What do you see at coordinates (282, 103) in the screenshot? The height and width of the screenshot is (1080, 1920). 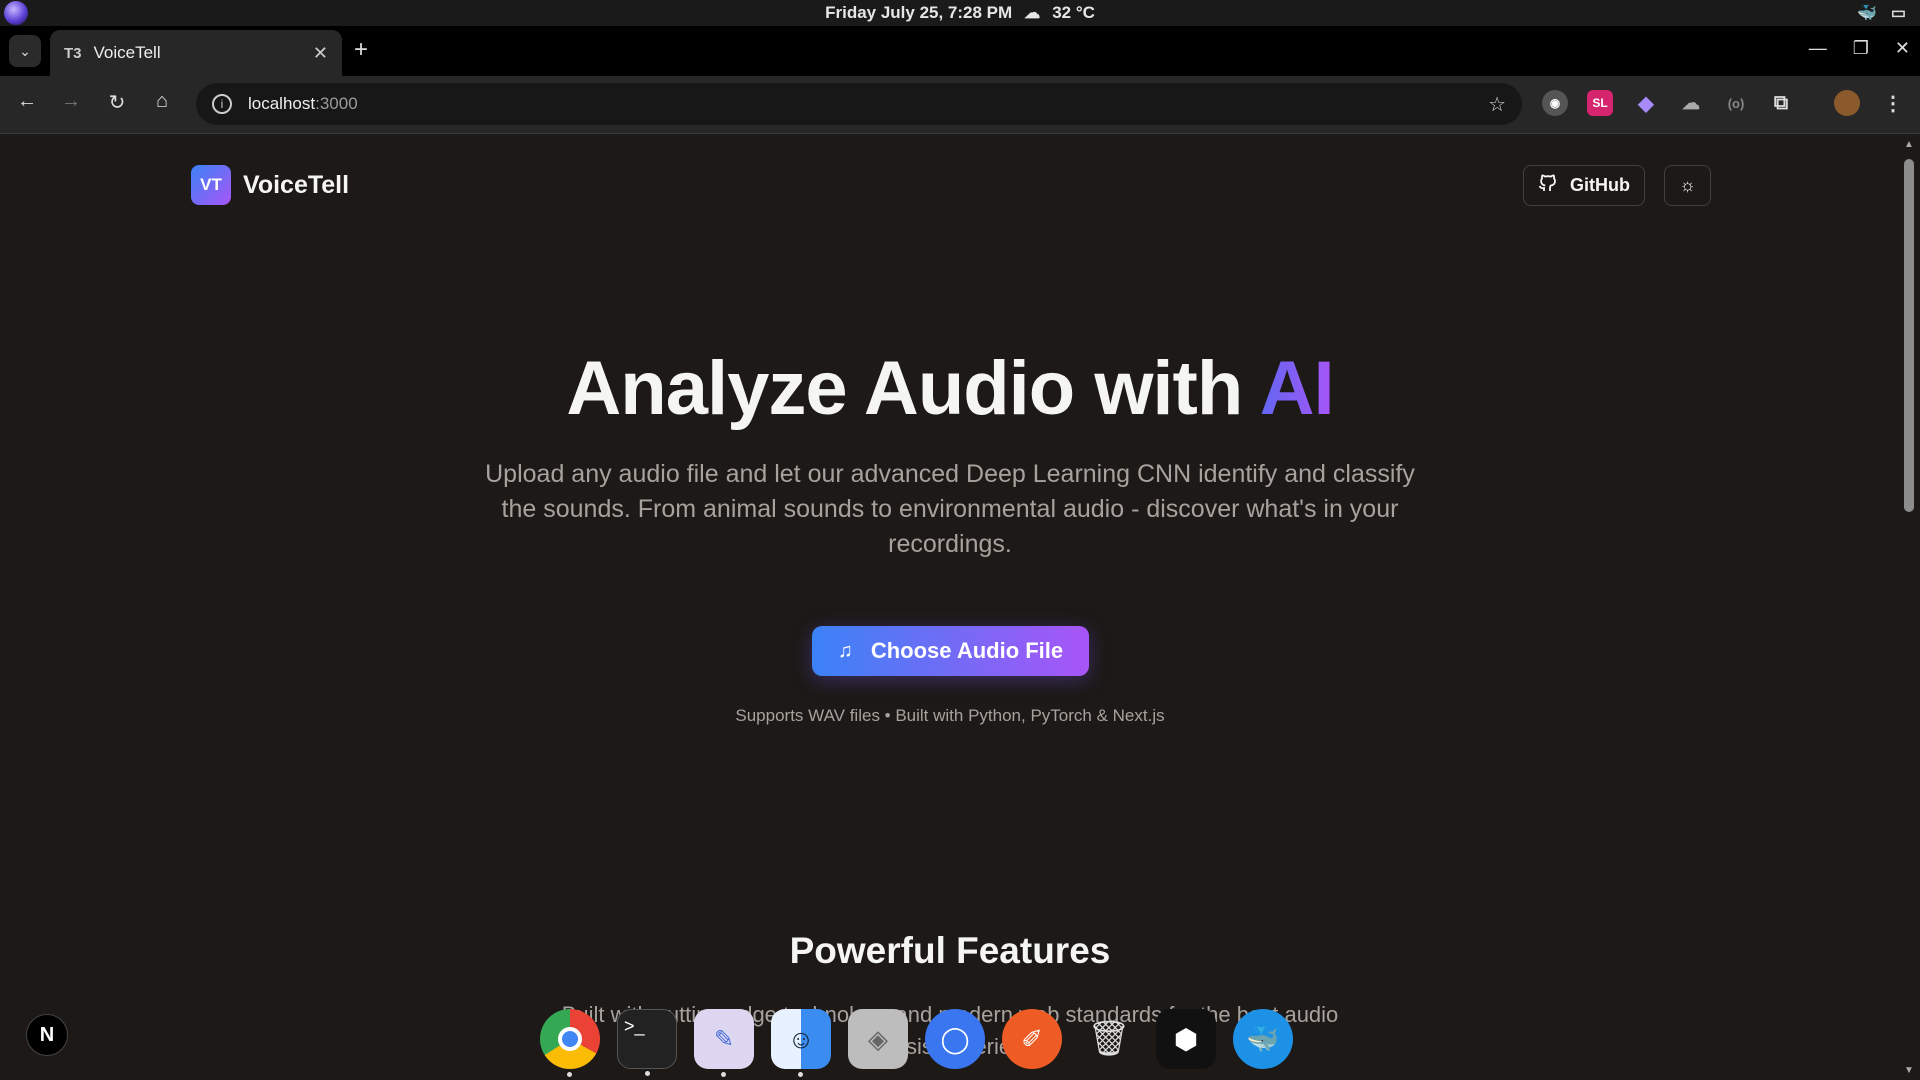 I see `address-host: localhost` at bounding box center [282, 103].